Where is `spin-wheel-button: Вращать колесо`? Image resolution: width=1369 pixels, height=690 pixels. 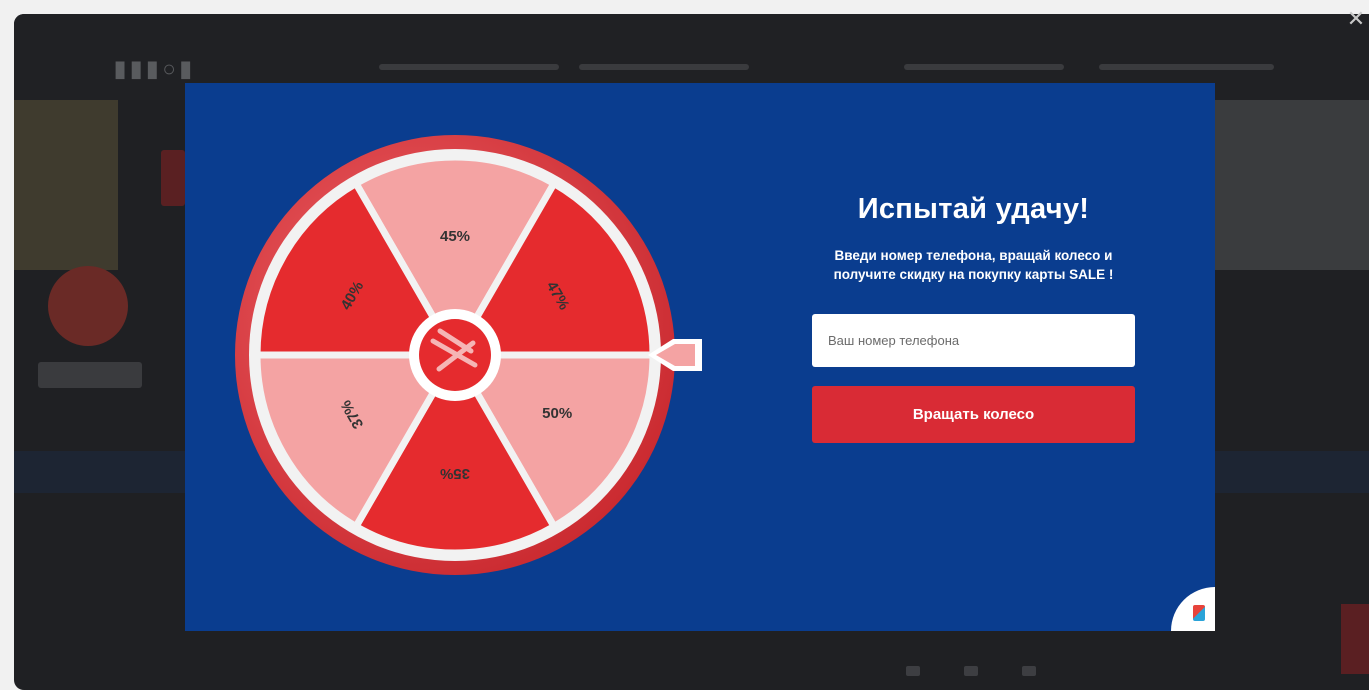 spin-wheel-button: Вращать колесо is located at coordinates (973, 414).